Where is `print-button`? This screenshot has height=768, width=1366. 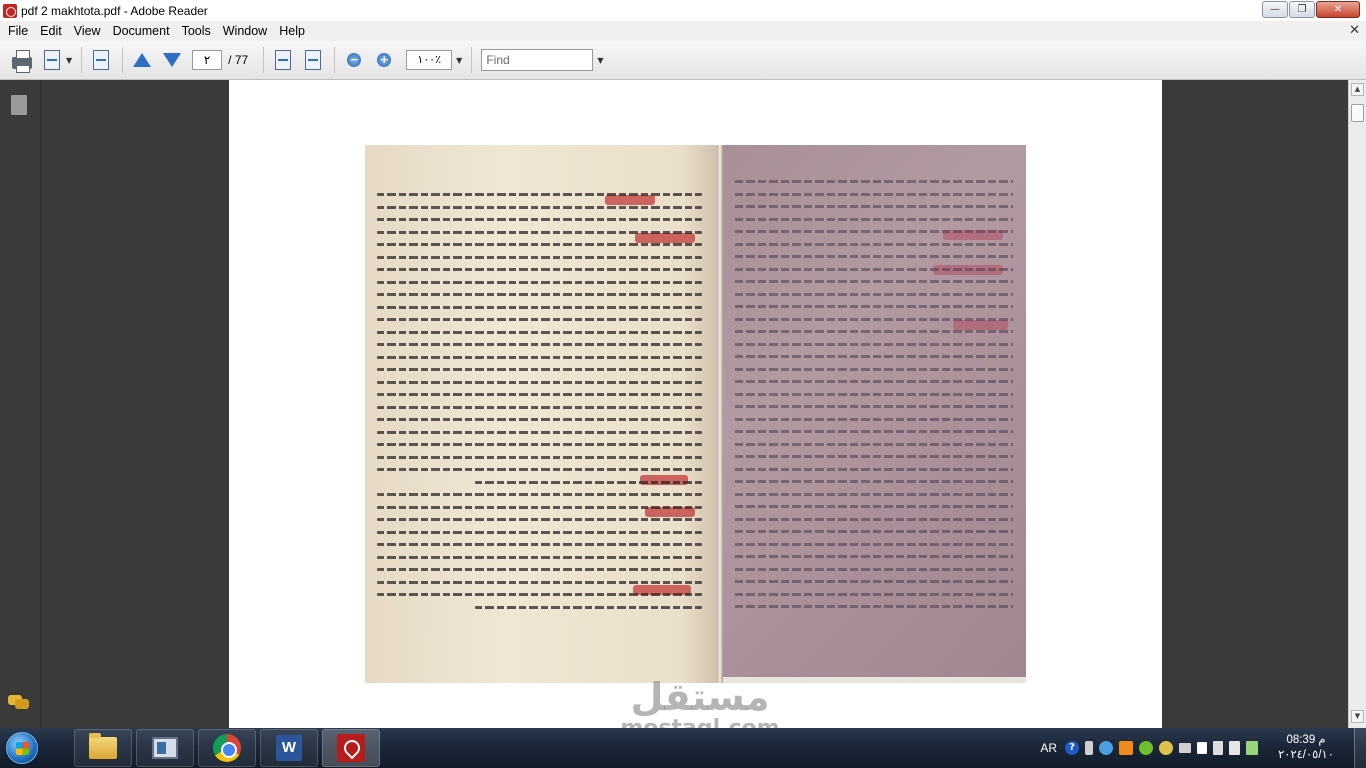 print-button is located at coordinates (22, 60).